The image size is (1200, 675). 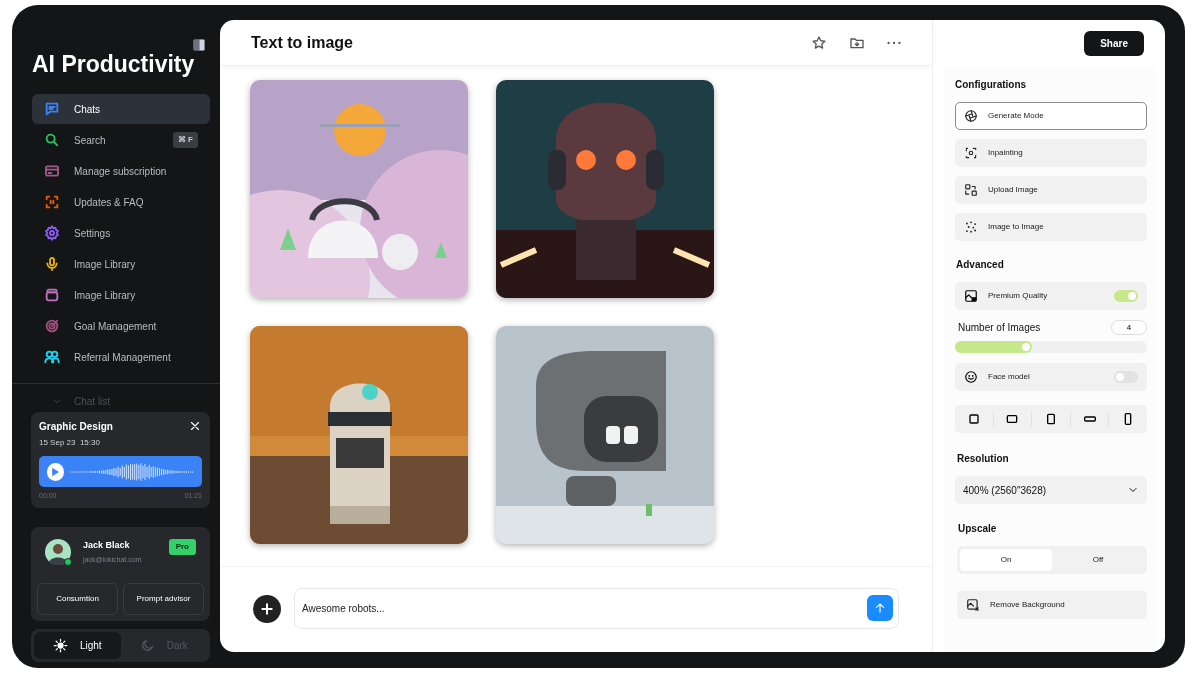 What do you see at coordinates (978, 529) in the screenshot?
I see `section-heading: Upscale` at bounding box center [978, 529].